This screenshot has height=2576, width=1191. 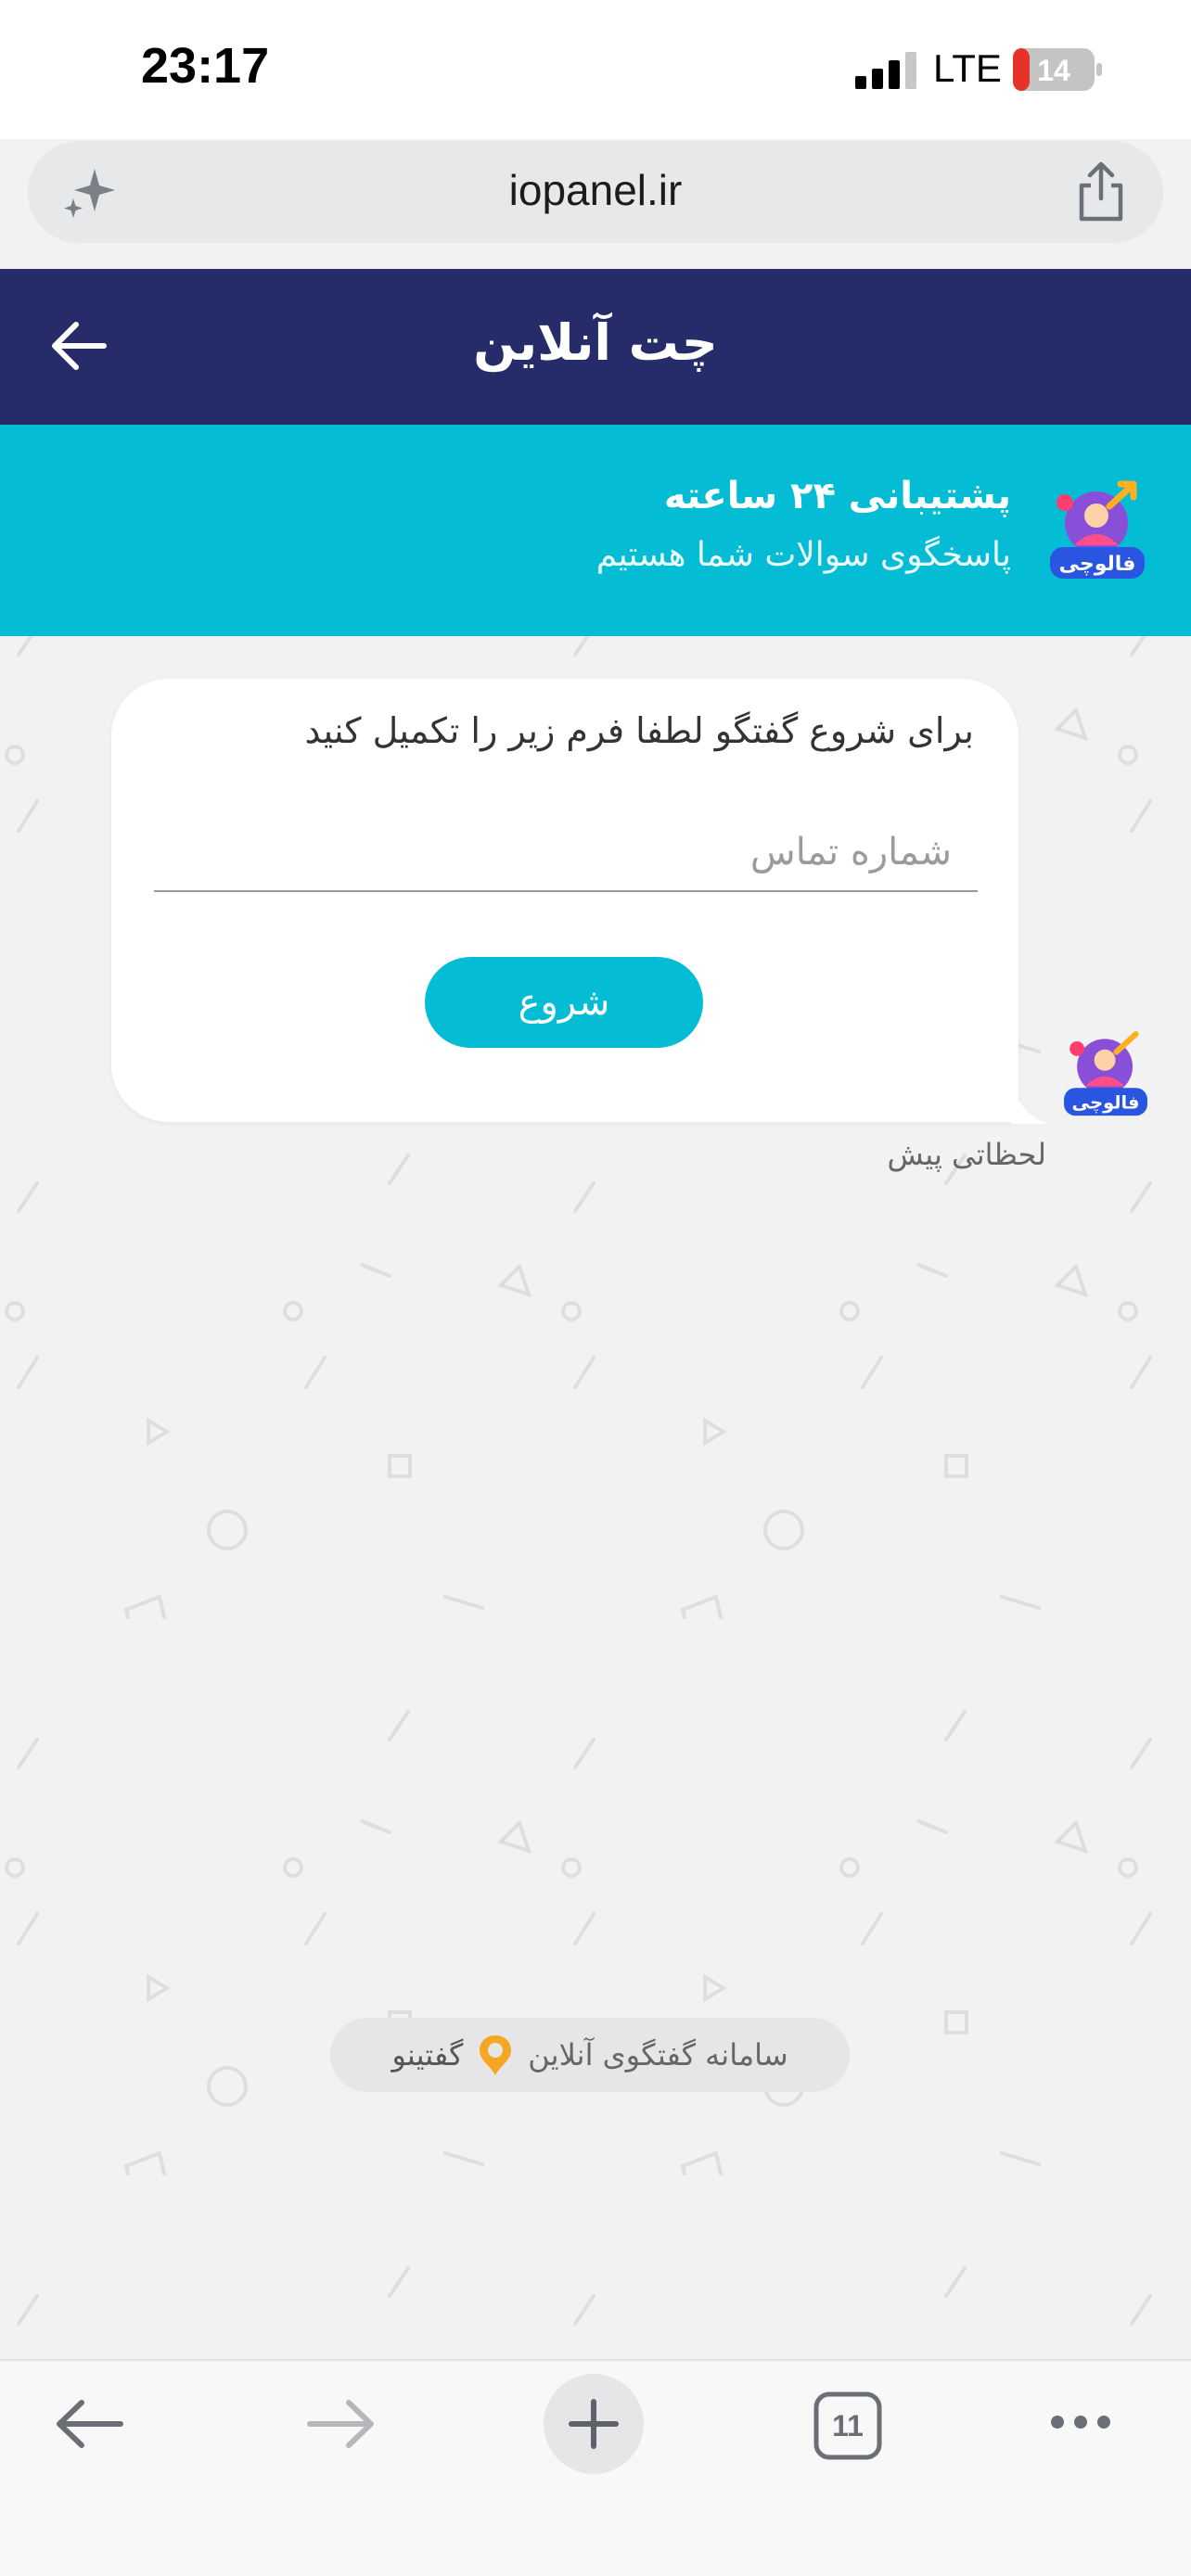 I want to click on back-icon, so click(x=89, y=2424).